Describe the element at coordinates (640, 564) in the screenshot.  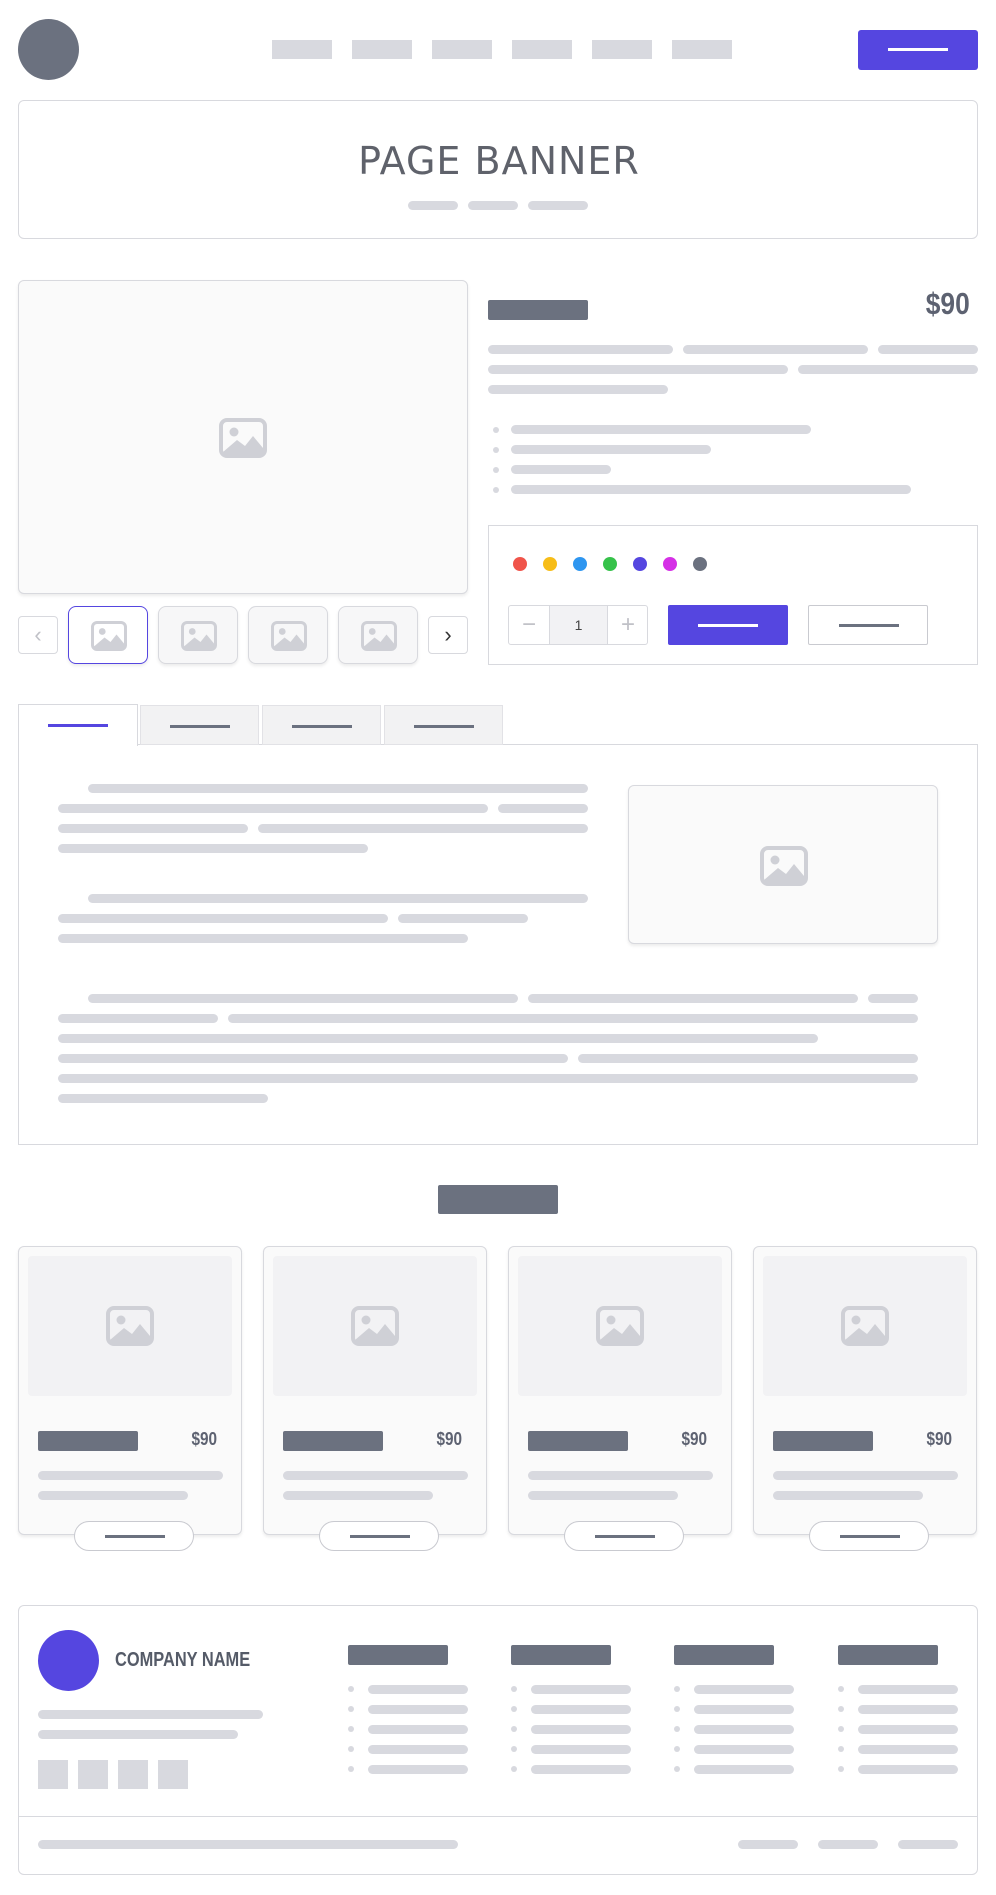
I see `color-swatch-indigo` at that location.